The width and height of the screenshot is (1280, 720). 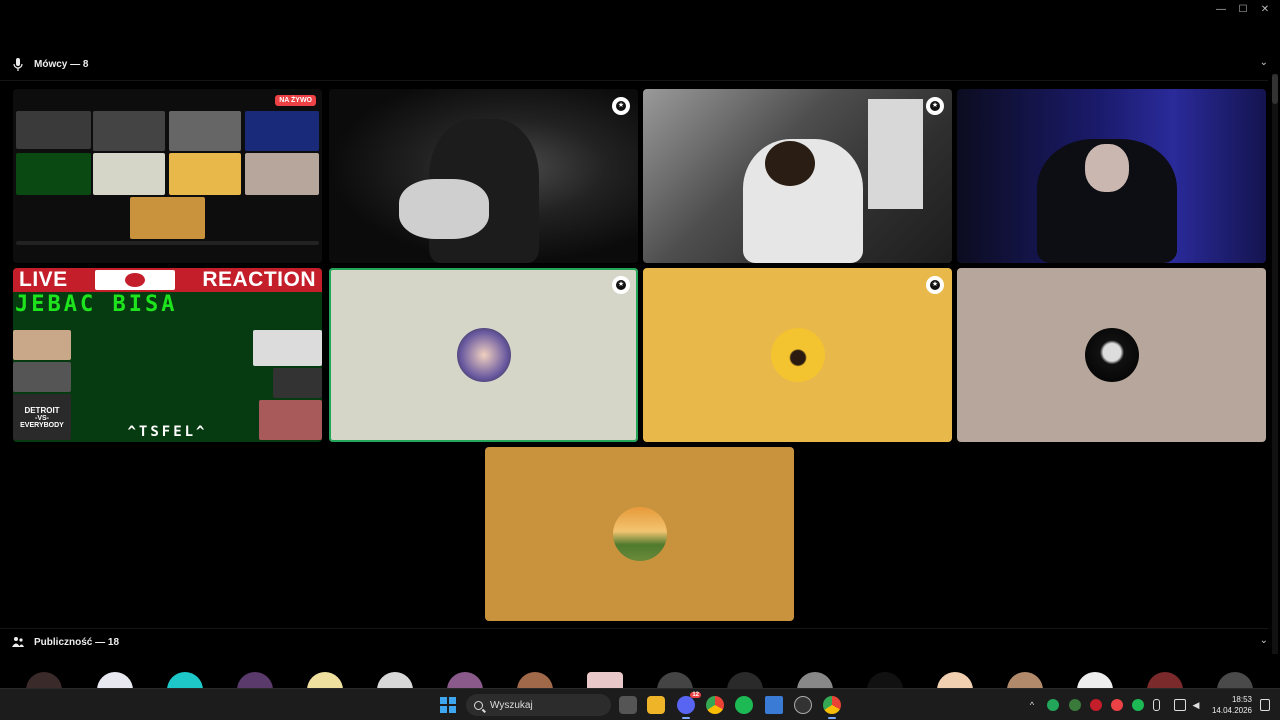 I want to click on stream-footer: ^TSFEL^, so click(x=167, y=432).